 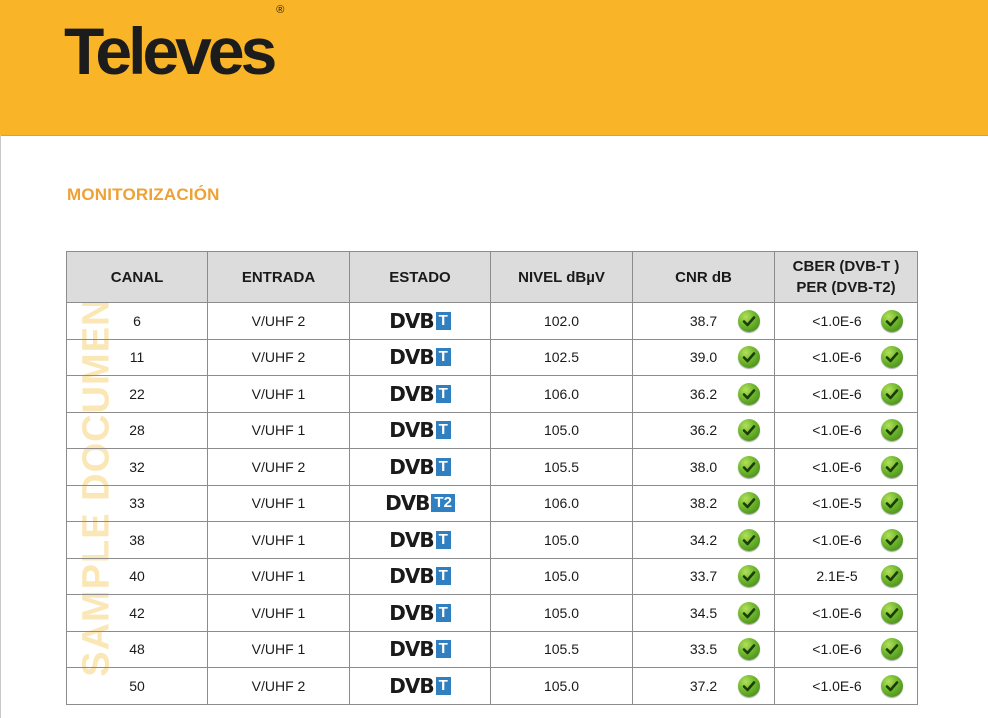 I want to click on cell-cber: 2.1E-5, so click(x=846, y=576).